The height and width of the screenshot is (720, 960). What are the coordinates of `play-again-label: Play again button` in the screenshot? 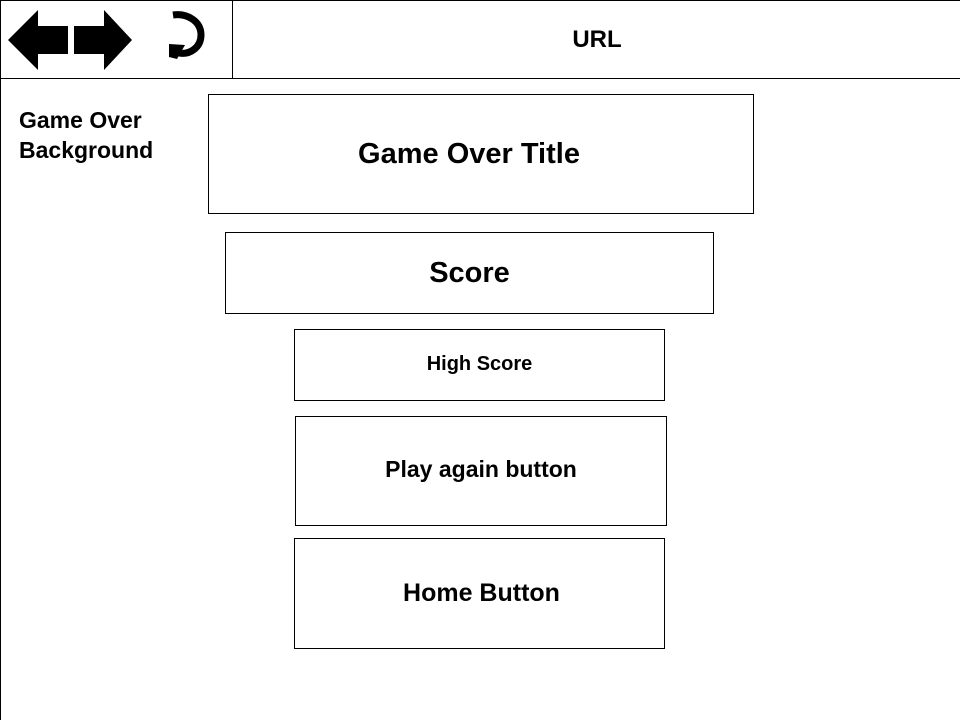 It's located at (481, 468).